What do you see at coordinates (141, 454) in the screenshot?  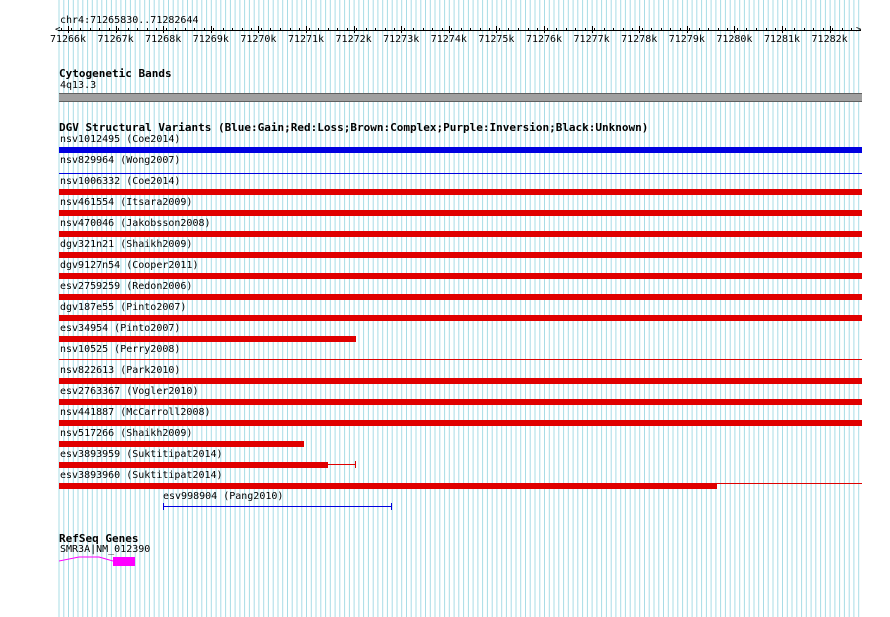 I see `dgv-variant-label: esv3893959 (Suktitipat2014)` at bounding box center [141, 454].